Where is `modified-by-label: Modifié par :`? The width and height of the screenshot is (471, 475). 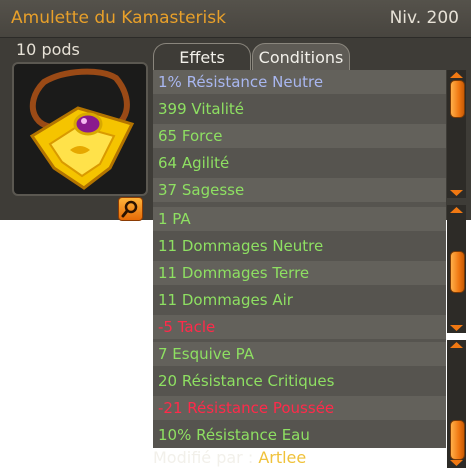
modified-by-label: Modifié par : is located at coordinates (206, 457).